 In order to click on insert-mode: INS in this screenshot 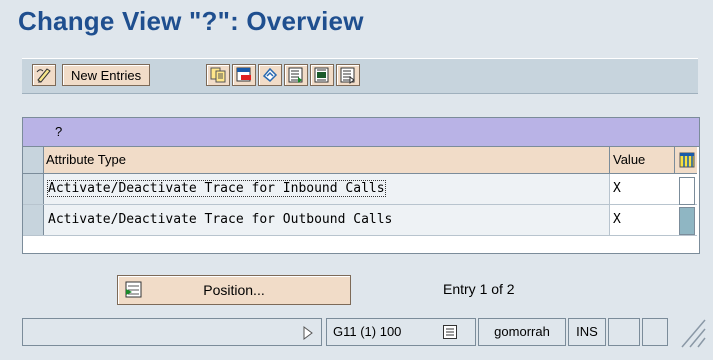, I will do `click(587, 332)`.